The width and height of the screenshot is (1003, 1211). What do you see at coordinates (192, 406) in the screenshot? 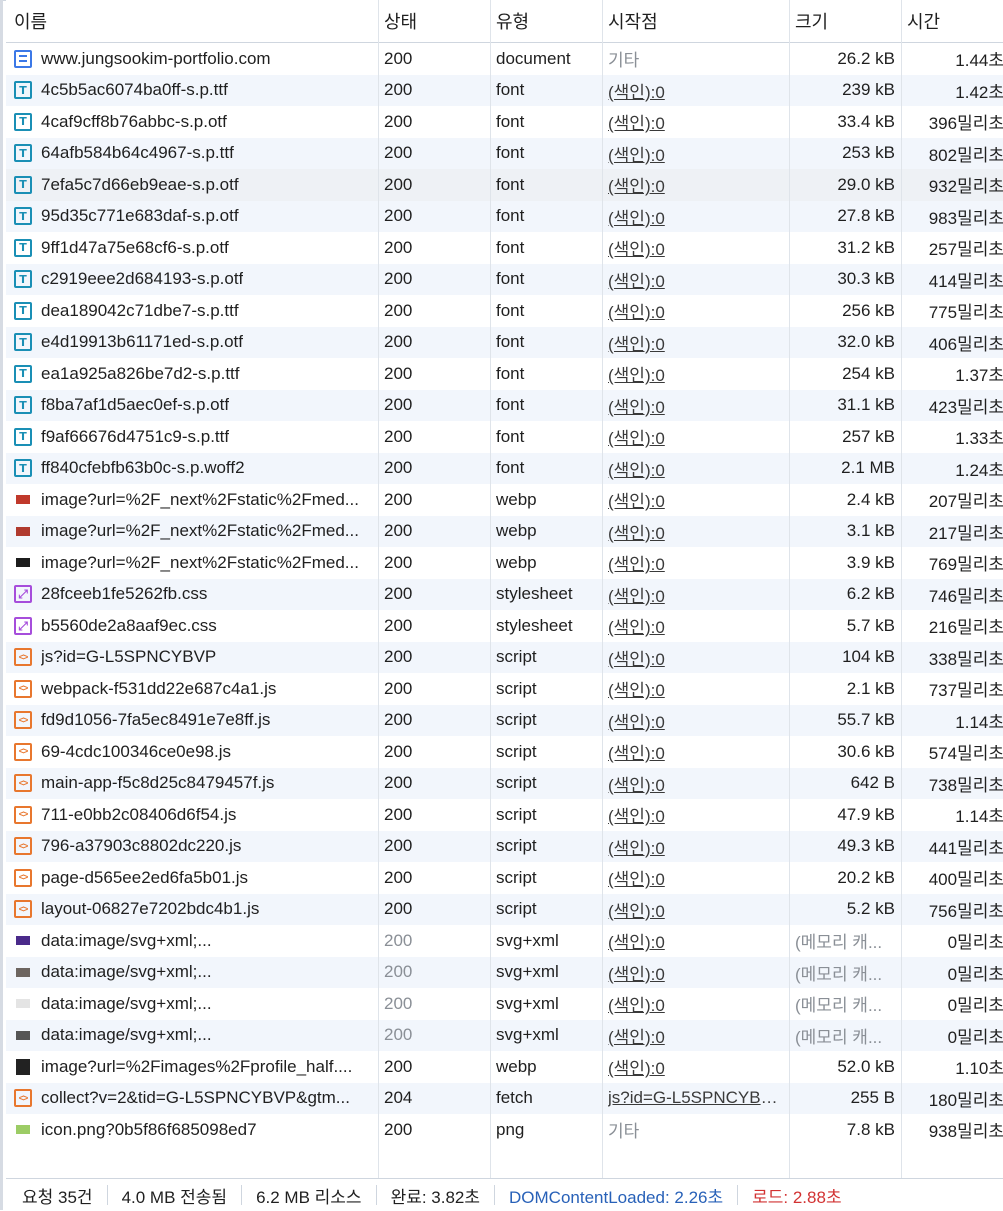
I see `request-name-cell: Tf8ba7af1d5aec0ef-s.p.otf` at bounding box center [192, 406].